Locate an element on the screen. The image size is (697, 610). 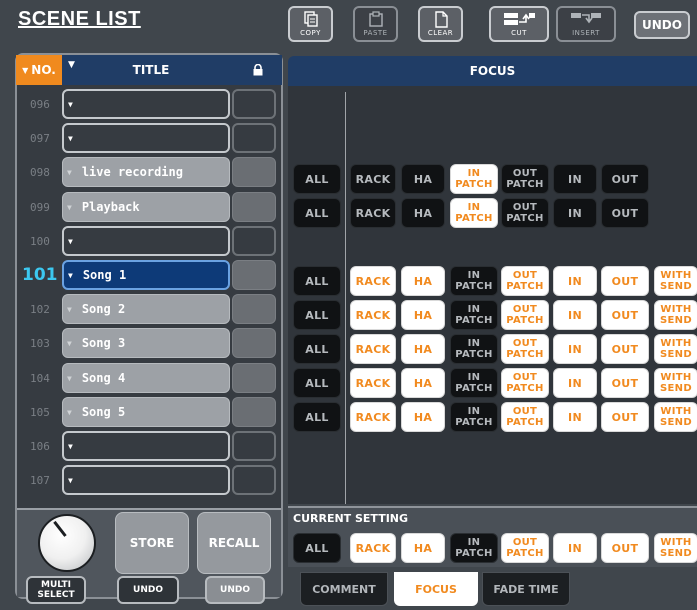
focus-row-103-in-toggle: IN is located at coordinates (575, 349).